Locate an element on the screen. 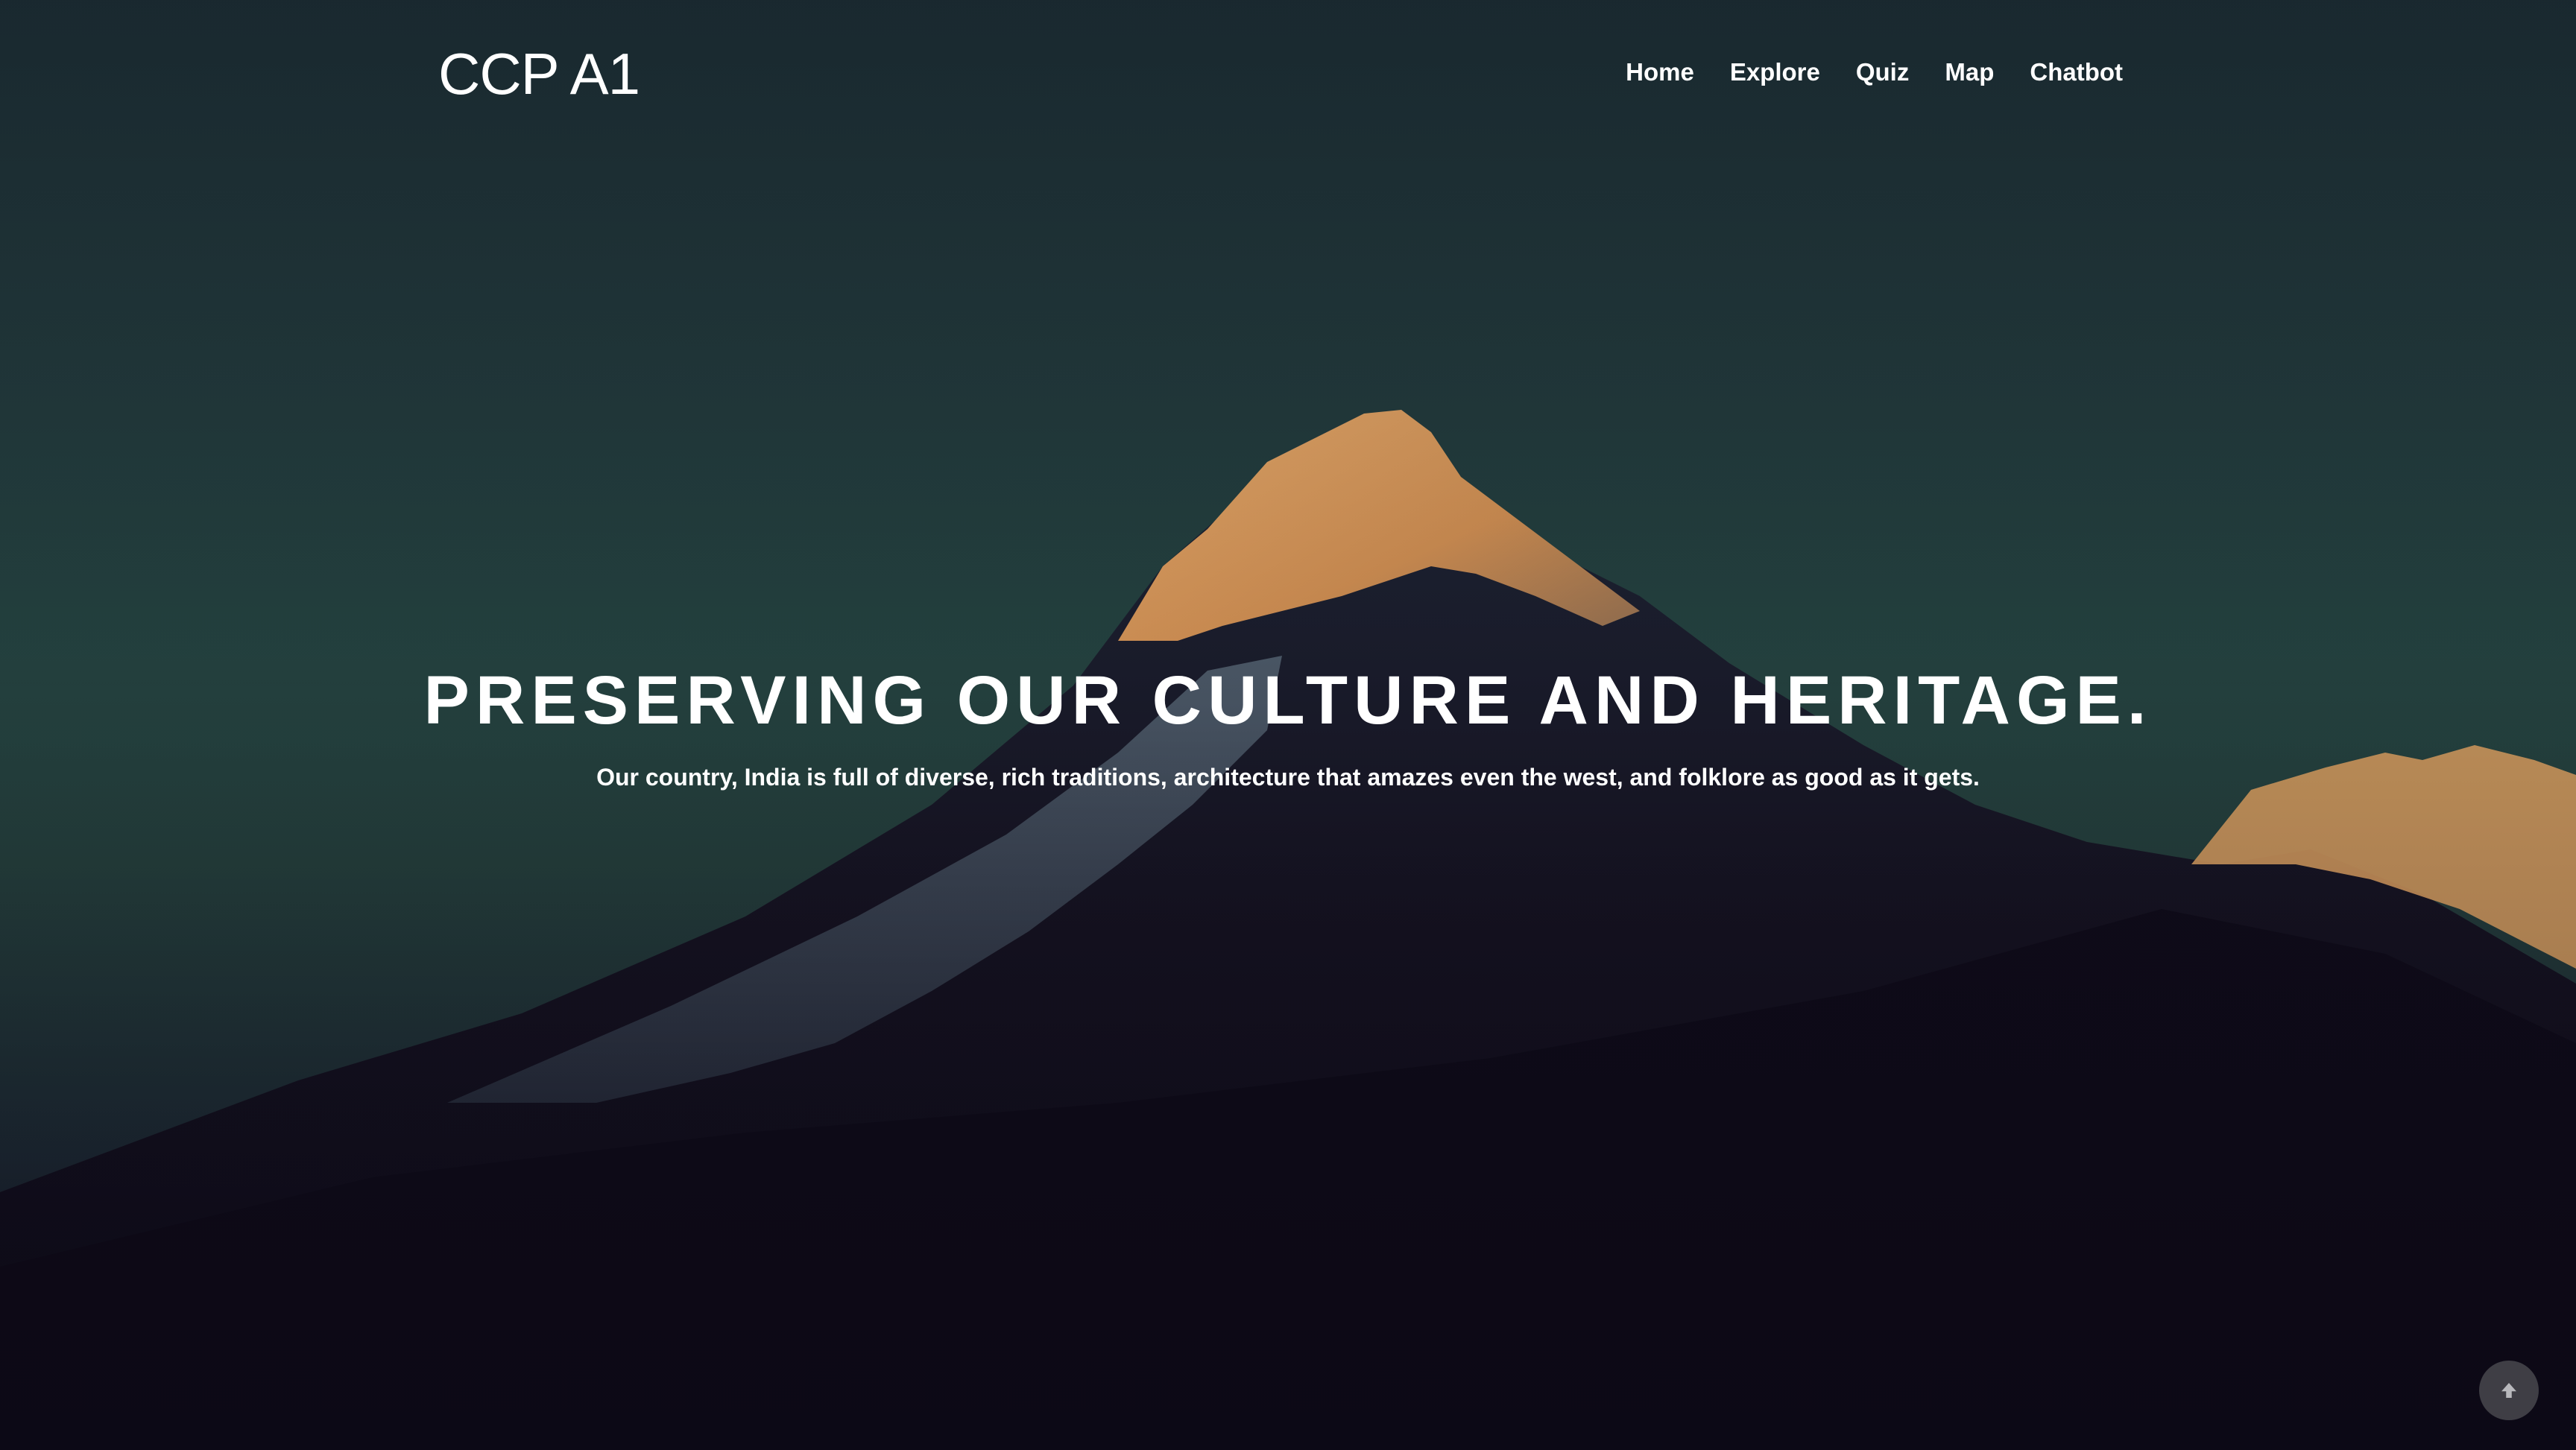 This screenshot has width=2576, height=1450. arrow-up-icon is located at coordinates (2508, 1390).